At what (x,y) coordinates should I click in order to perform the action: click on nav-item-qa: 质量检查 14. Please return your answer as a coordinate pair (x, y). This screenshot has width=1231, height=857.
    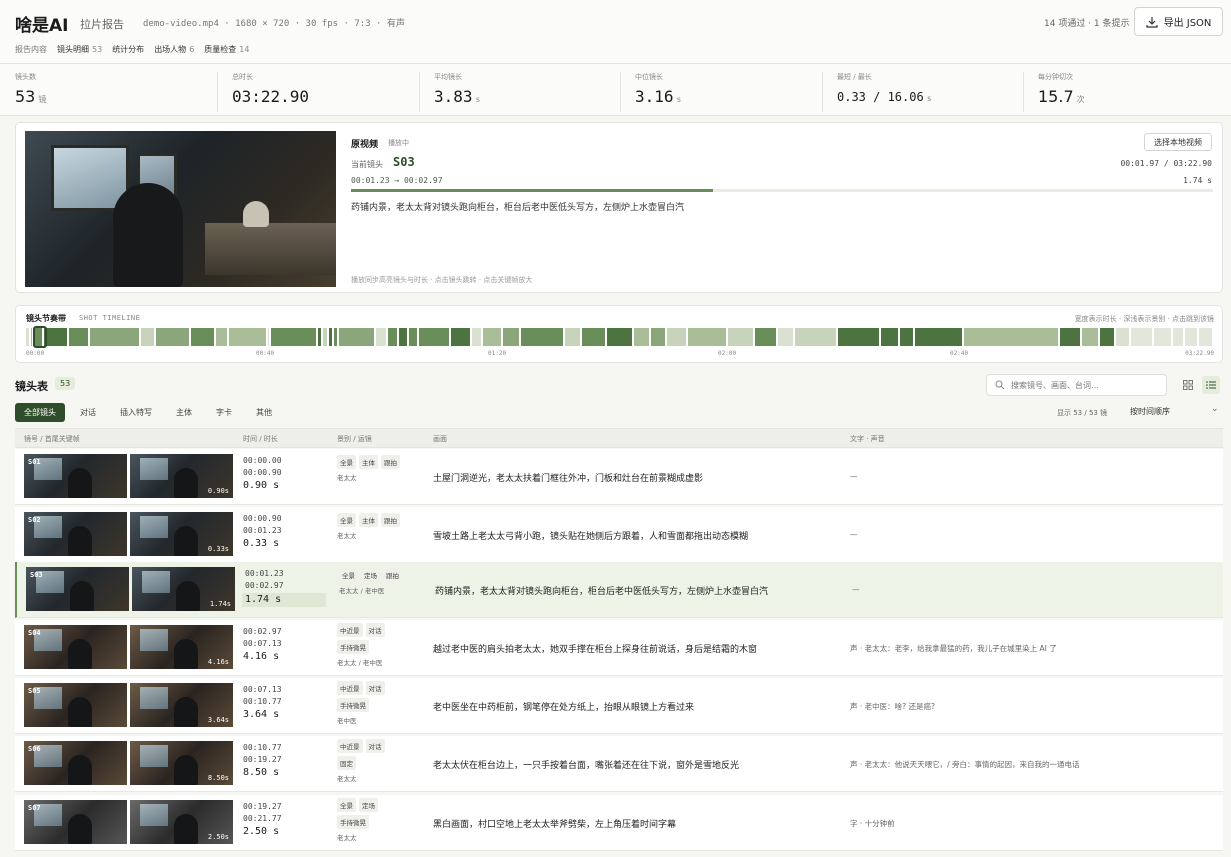
    Looking at the image, I should click on (226, 49).